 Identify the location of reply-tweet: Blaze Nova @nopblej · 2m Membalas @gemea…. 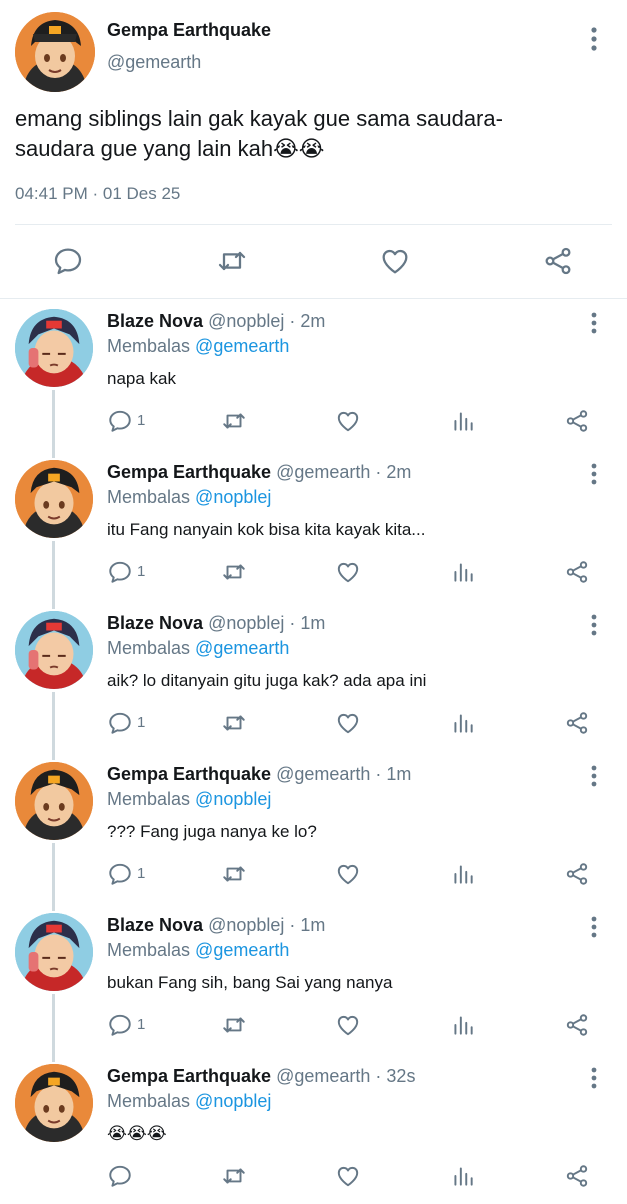
(313, 374).